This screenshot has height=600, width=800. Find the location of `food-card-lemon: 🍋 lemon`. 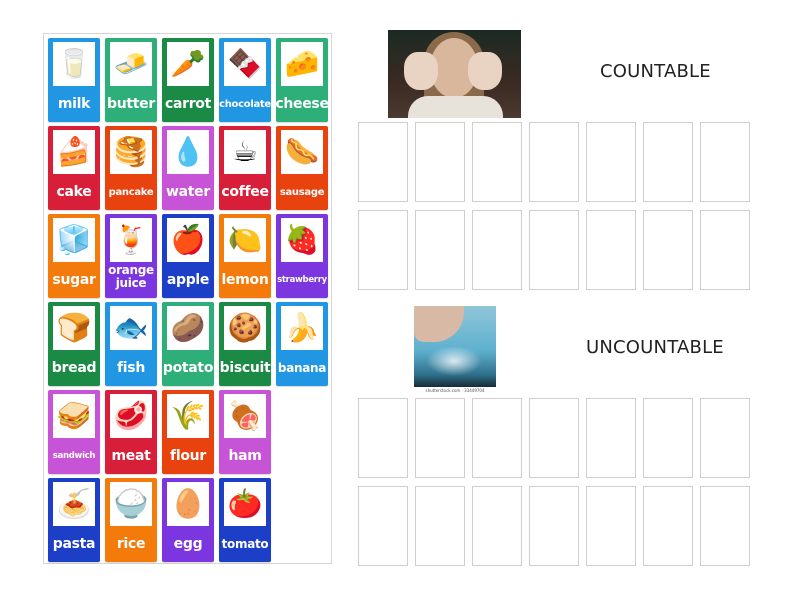

food-card-lemon: 🍋 lemon is located at coordinates (245, 256).